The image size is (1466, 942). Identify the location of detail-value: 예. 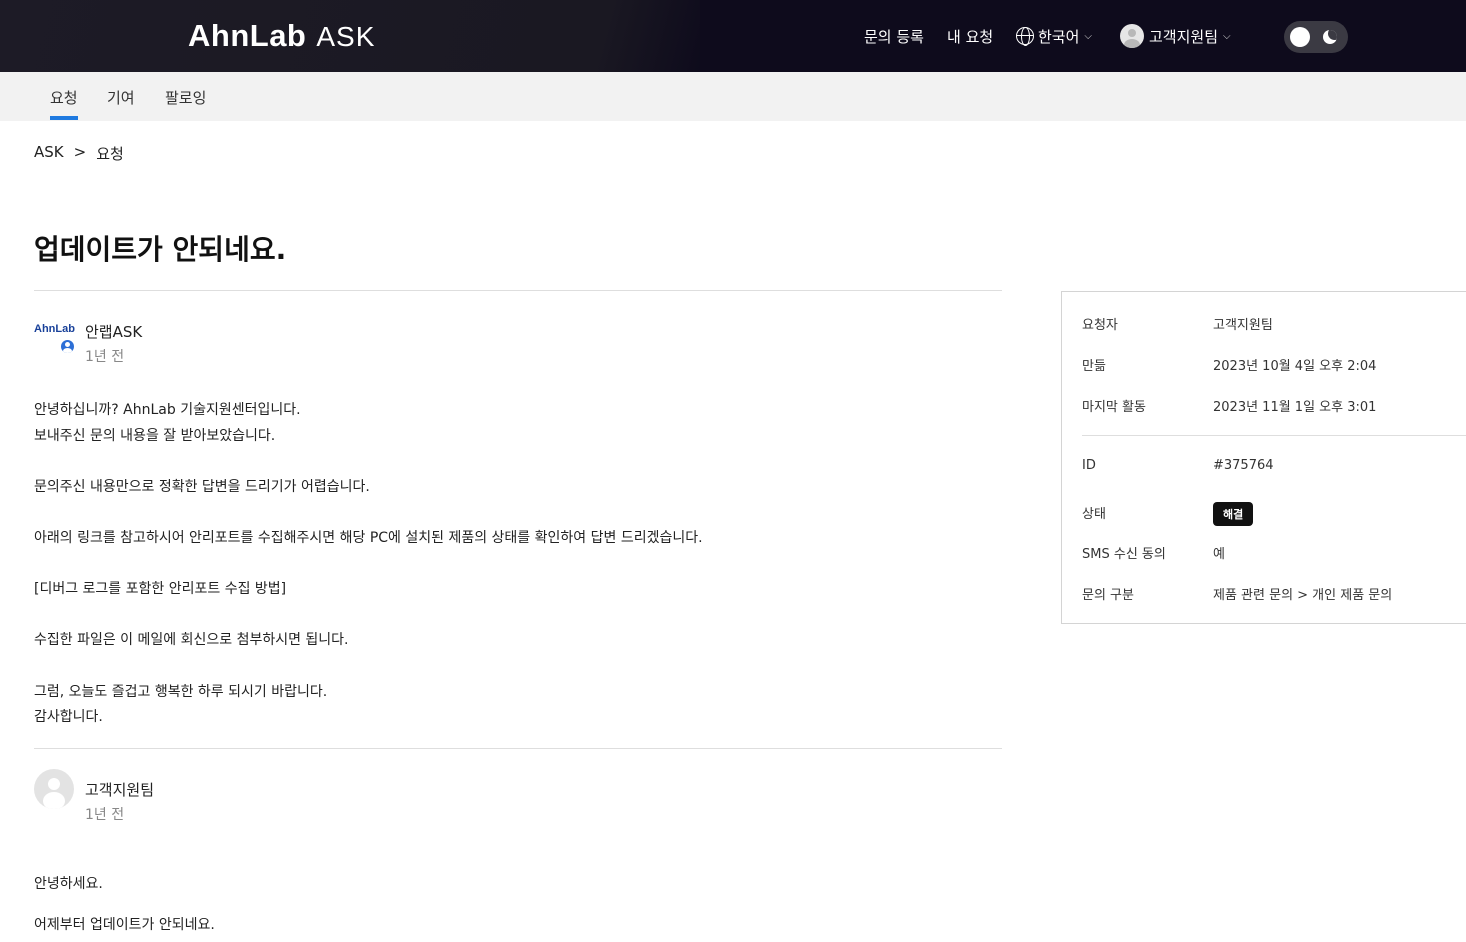
(1219, 554).